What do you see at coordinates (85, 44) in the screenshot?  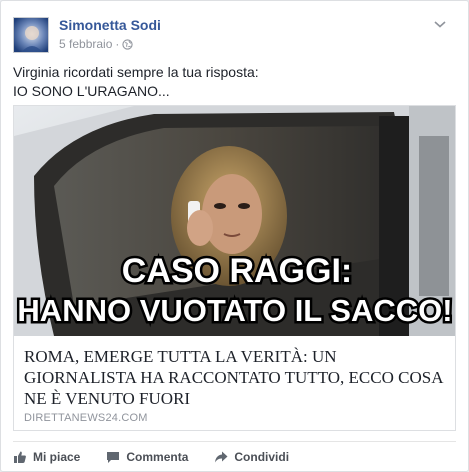 I see `post-date: 5 febbraio` at bounding box center [85, 44].